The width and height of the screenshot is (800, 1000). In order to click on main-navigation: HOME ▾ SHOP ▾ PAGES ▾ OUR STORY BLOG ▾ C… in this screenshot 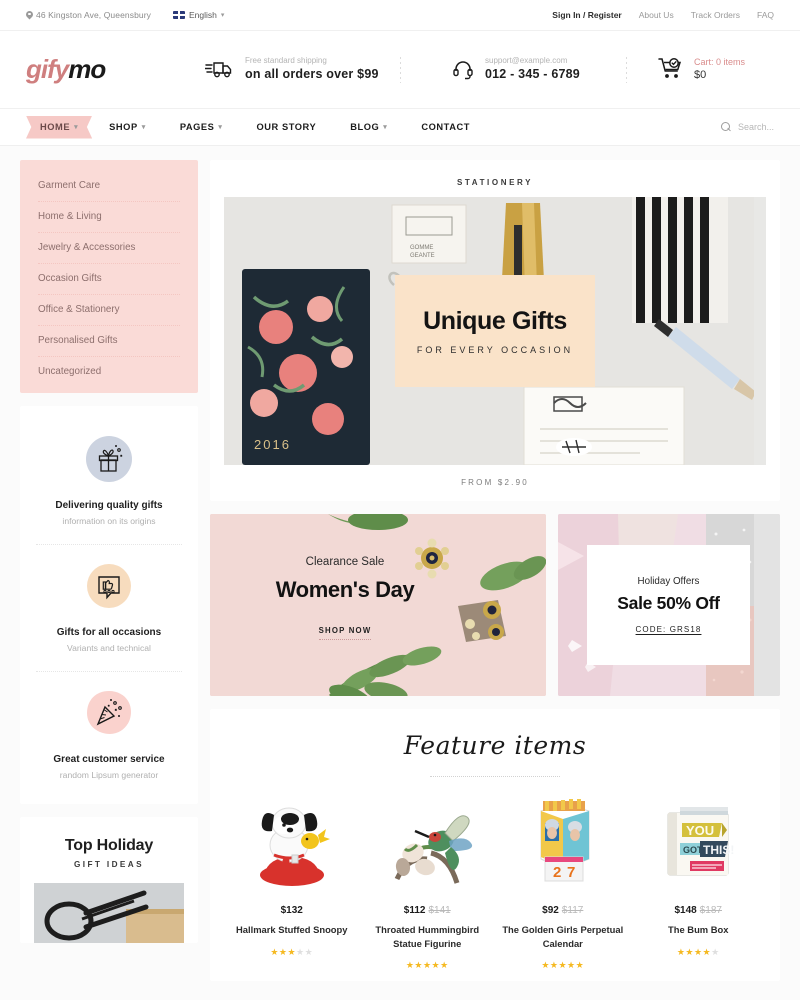, I will do `click(400, 127)`.